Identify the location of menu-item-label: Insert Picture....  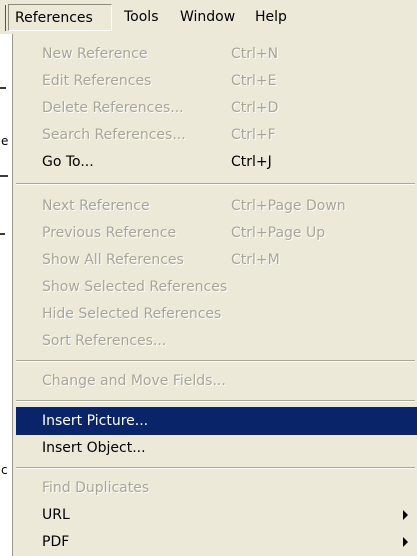
(95, 421).